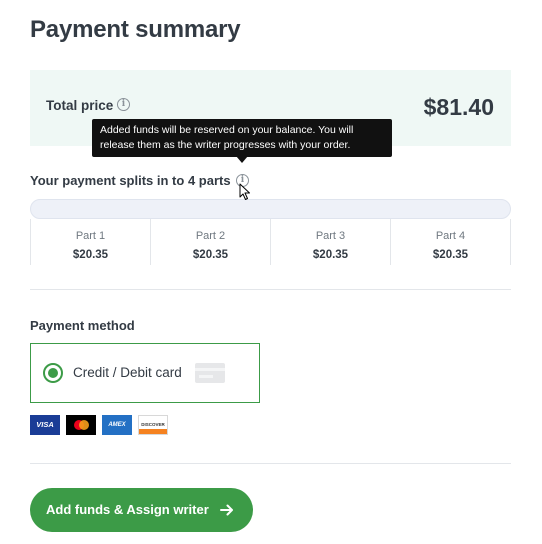 This screenshot has width=542, height=544. What do you see at coordinates (127, 372) in the screenshot?
I see `payment-option-label: Credit / Debit card` at bounding box center [127, 372].